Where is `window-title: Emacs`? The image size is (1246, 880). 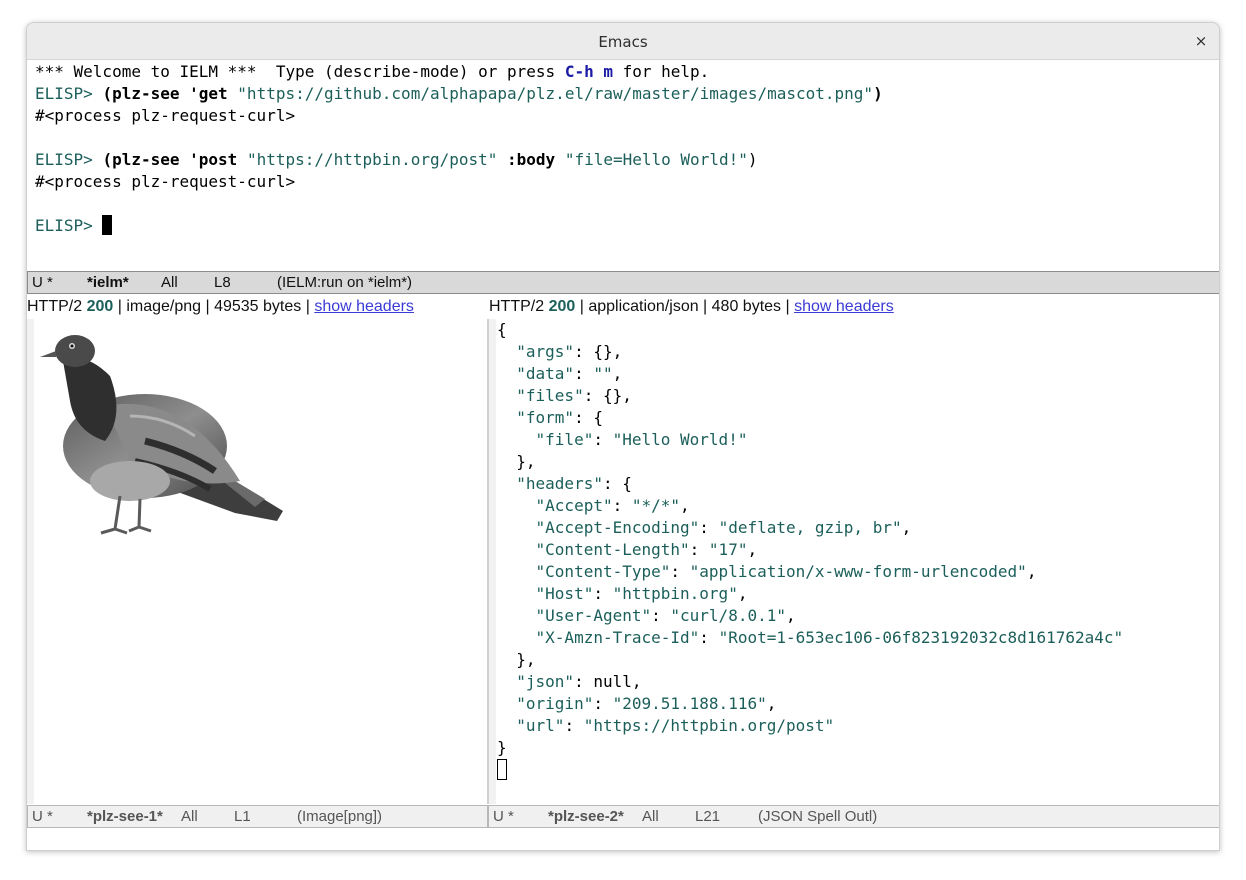
window-title: Emacs is located at coordinates (623, 42).